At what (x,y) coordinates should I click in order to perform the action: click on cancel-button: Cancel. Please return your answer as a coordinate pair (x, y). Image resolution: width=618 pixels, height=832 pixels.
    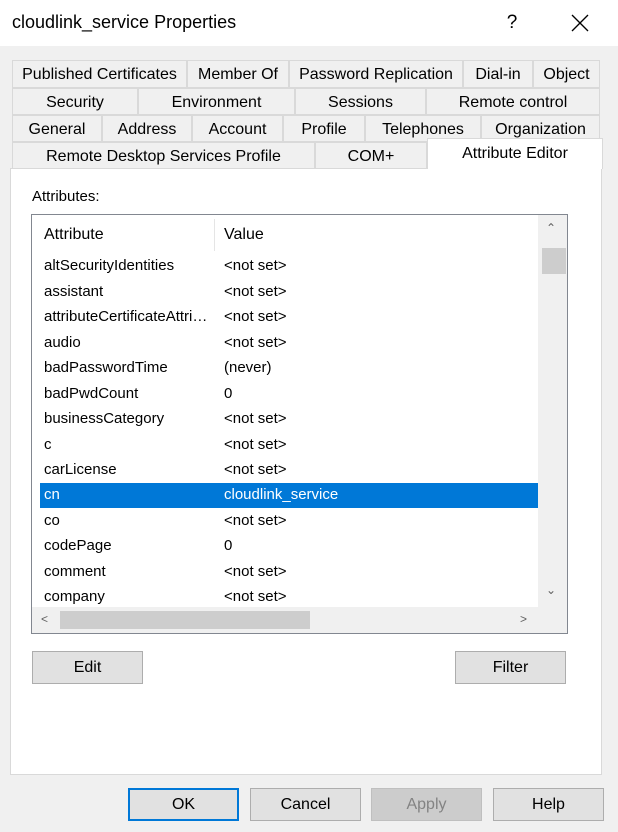
    Looking at the image, I should click on (305, 804).